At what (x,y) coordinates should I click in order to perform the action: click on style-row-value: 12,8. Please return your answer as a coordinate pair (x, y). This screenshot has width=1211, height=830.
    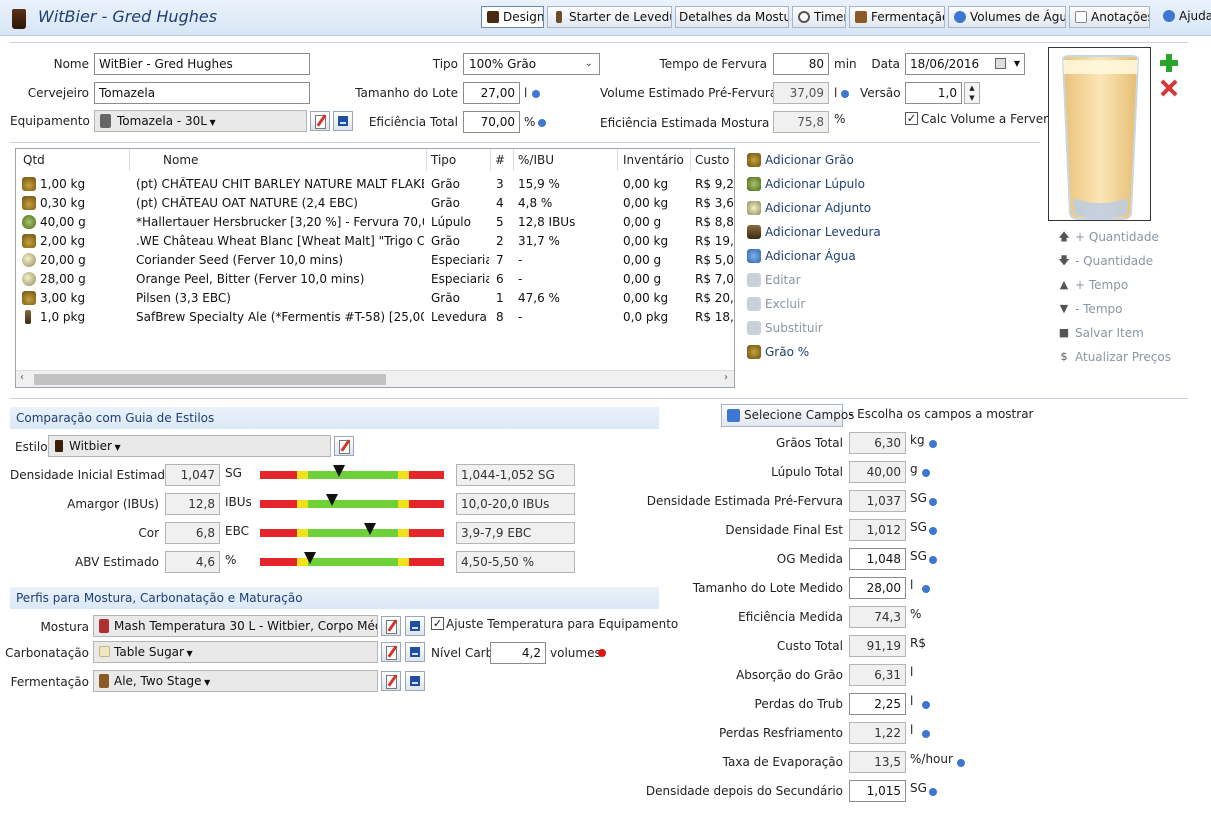
    Looking at the image, I should click on (192, 504).